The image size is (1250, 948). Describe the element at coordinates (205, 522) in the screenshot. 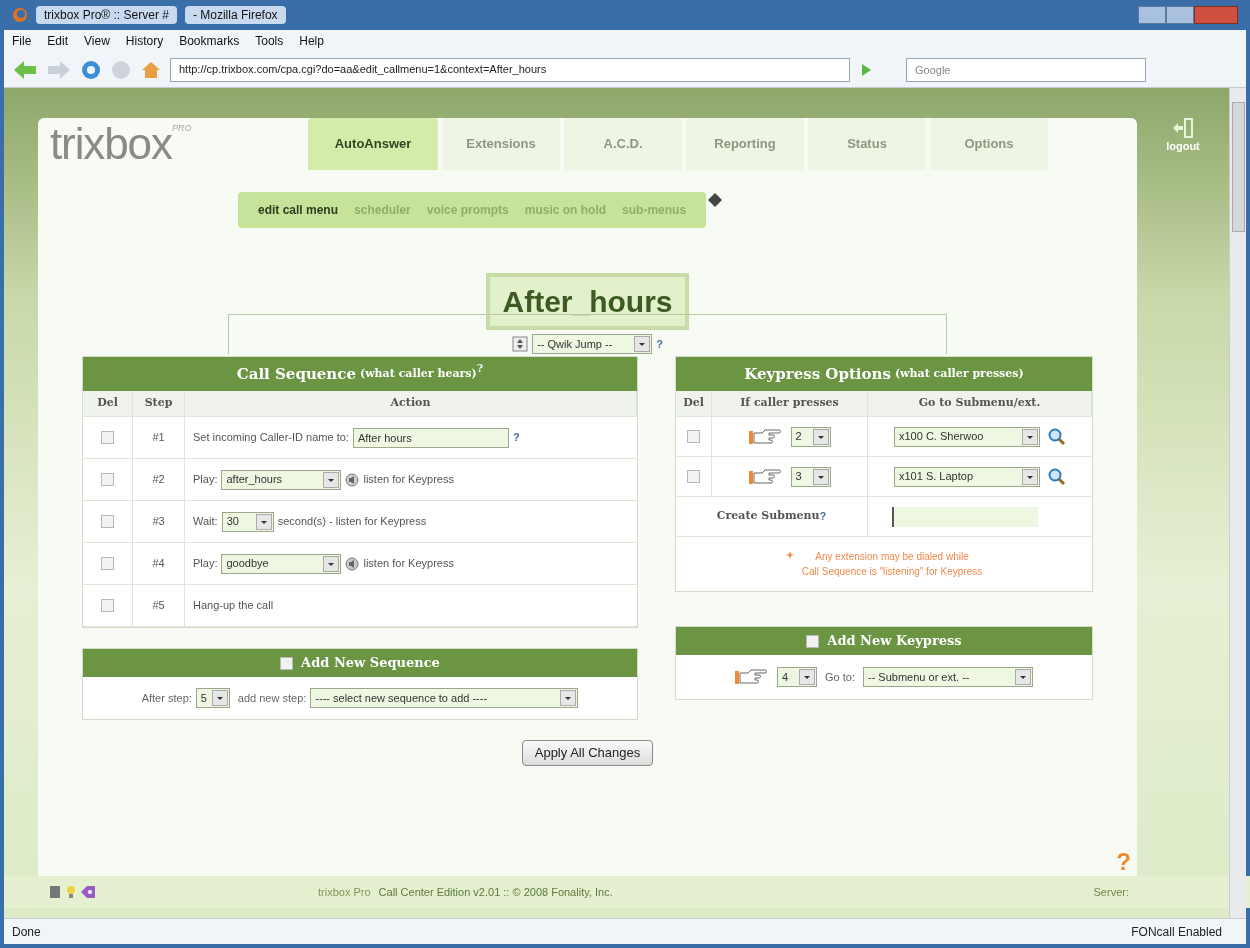

I see `action-label: Wait:` at that location.